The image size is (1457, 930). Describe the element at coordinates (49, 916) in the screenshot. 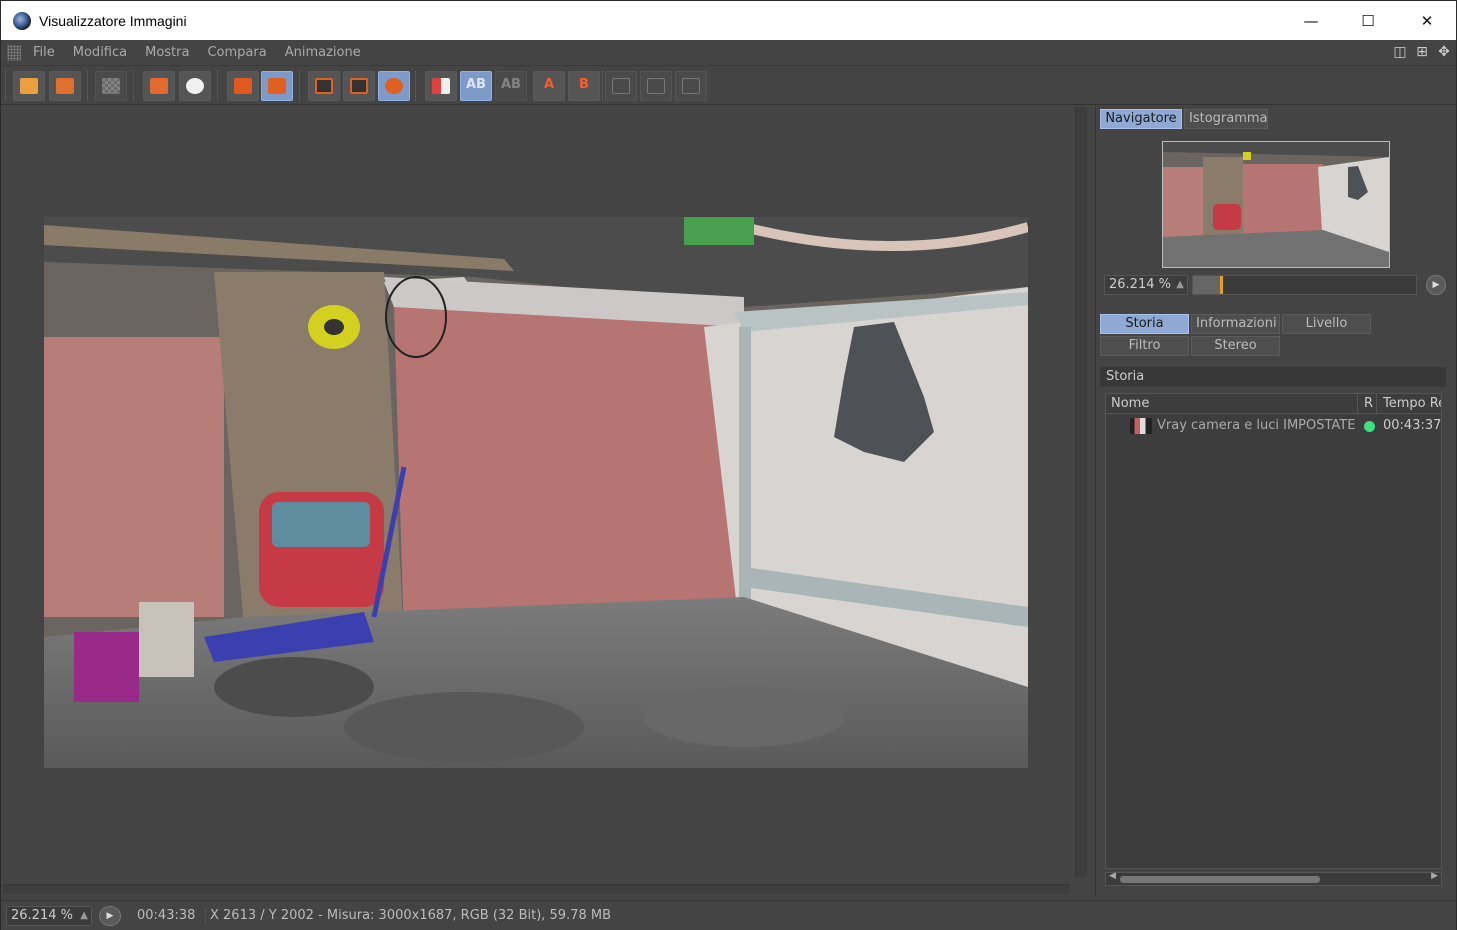

I see `status-zoom-field: 26.214 % ▲` at that location.